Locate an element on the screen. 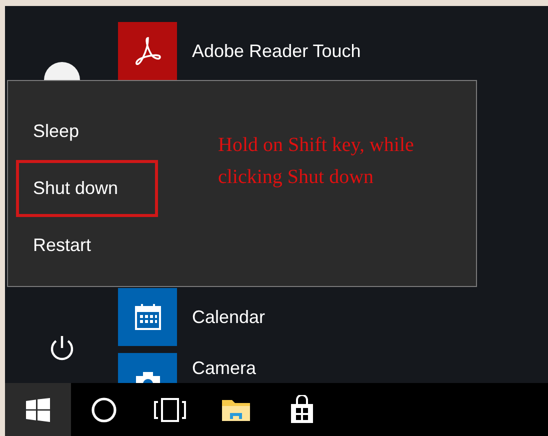 The image size is (548, 436). app-name: Adobe Reader Touch is located at coordinates (276, 51).